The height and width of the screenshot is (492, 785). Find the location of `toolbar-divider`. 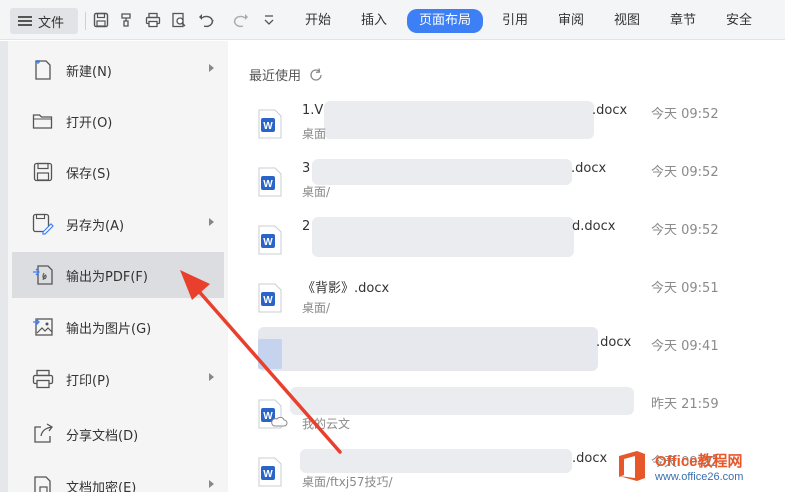

toolbar-divider is located at coordinates (85, 21).